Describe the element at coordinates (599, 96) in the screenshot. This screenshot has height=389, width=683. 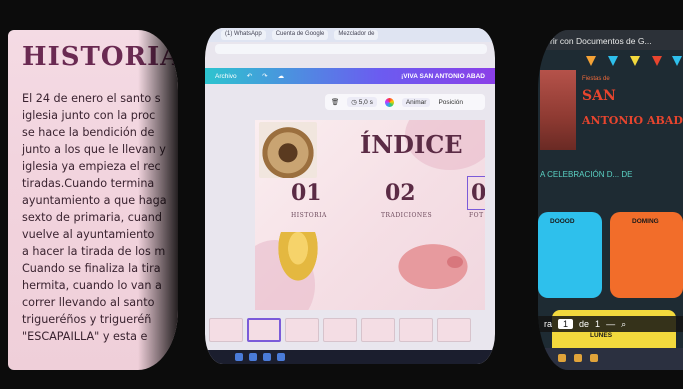
I see `festival-title-san: SAN` at that location.